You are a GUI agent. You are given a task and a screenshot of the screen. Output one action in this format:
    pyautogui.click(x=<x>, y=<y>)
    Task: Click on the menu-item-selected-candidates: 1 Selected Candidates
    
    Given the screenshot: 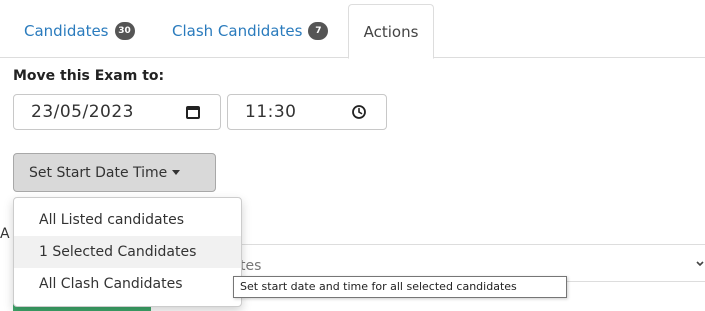 What is the action you would take?
    pyautogui.click(x=127, y=252)
    